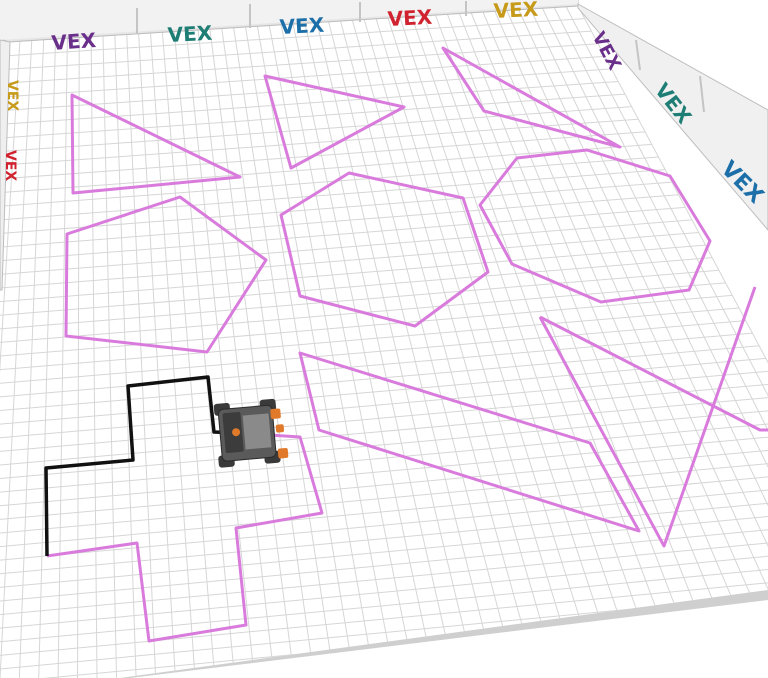 This screenshot has height=678, width=768. What do you see at coordinates (74, 41) in the screenshot?
I see `vex-logo-1: VEX` at bounding box center [74, 41].